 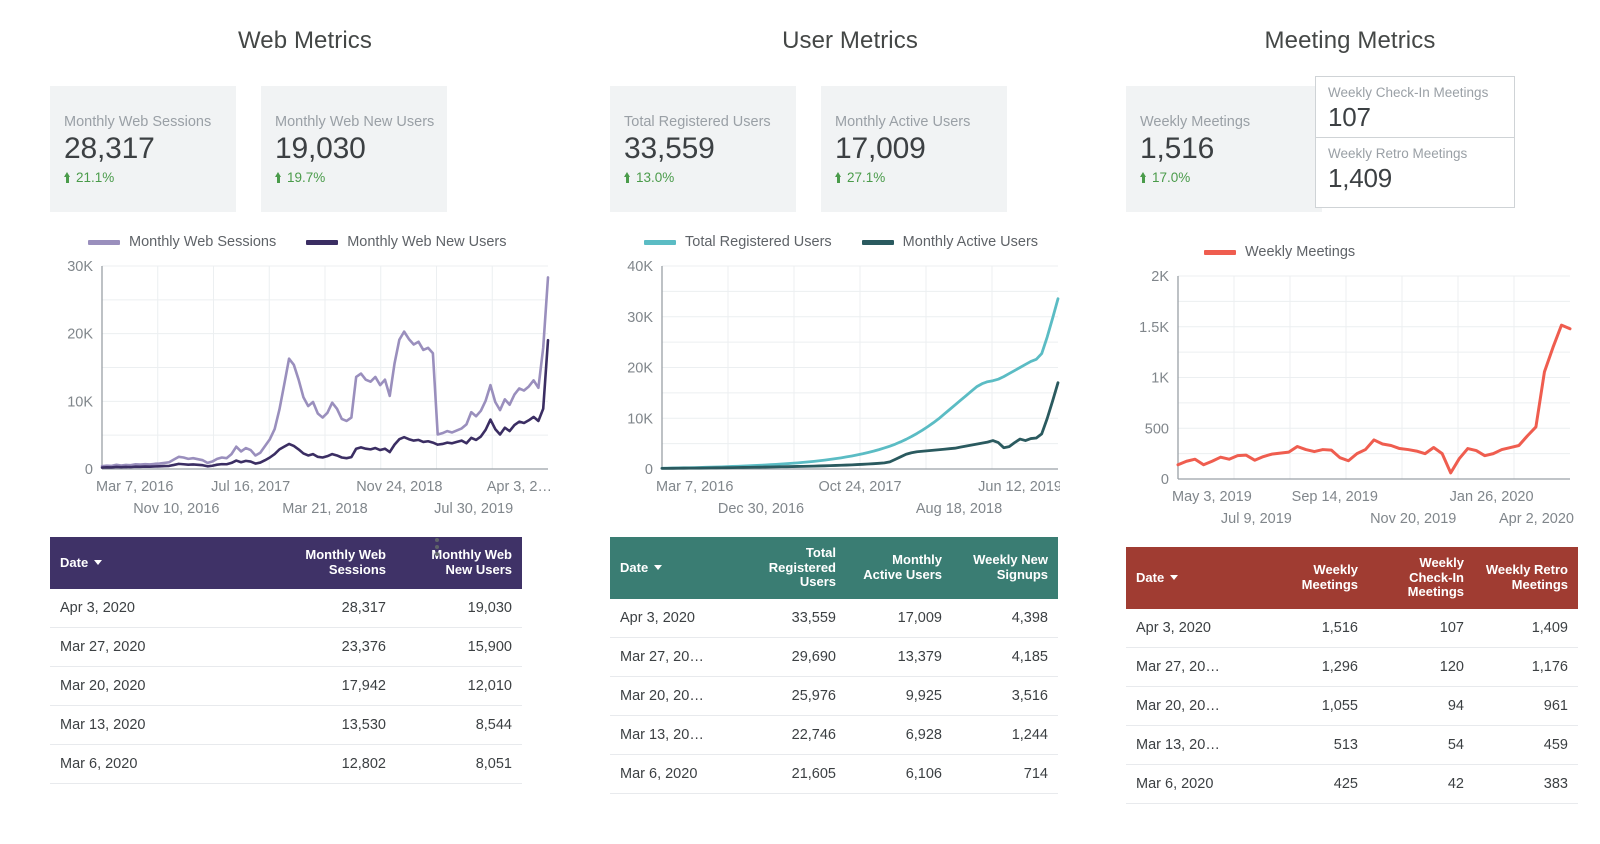 What do you see at coordinates (286, 764) in the screenshot?
I see `table-row: Mar 6, 2020 12,802 8,051` at bounding box center [286, 764].